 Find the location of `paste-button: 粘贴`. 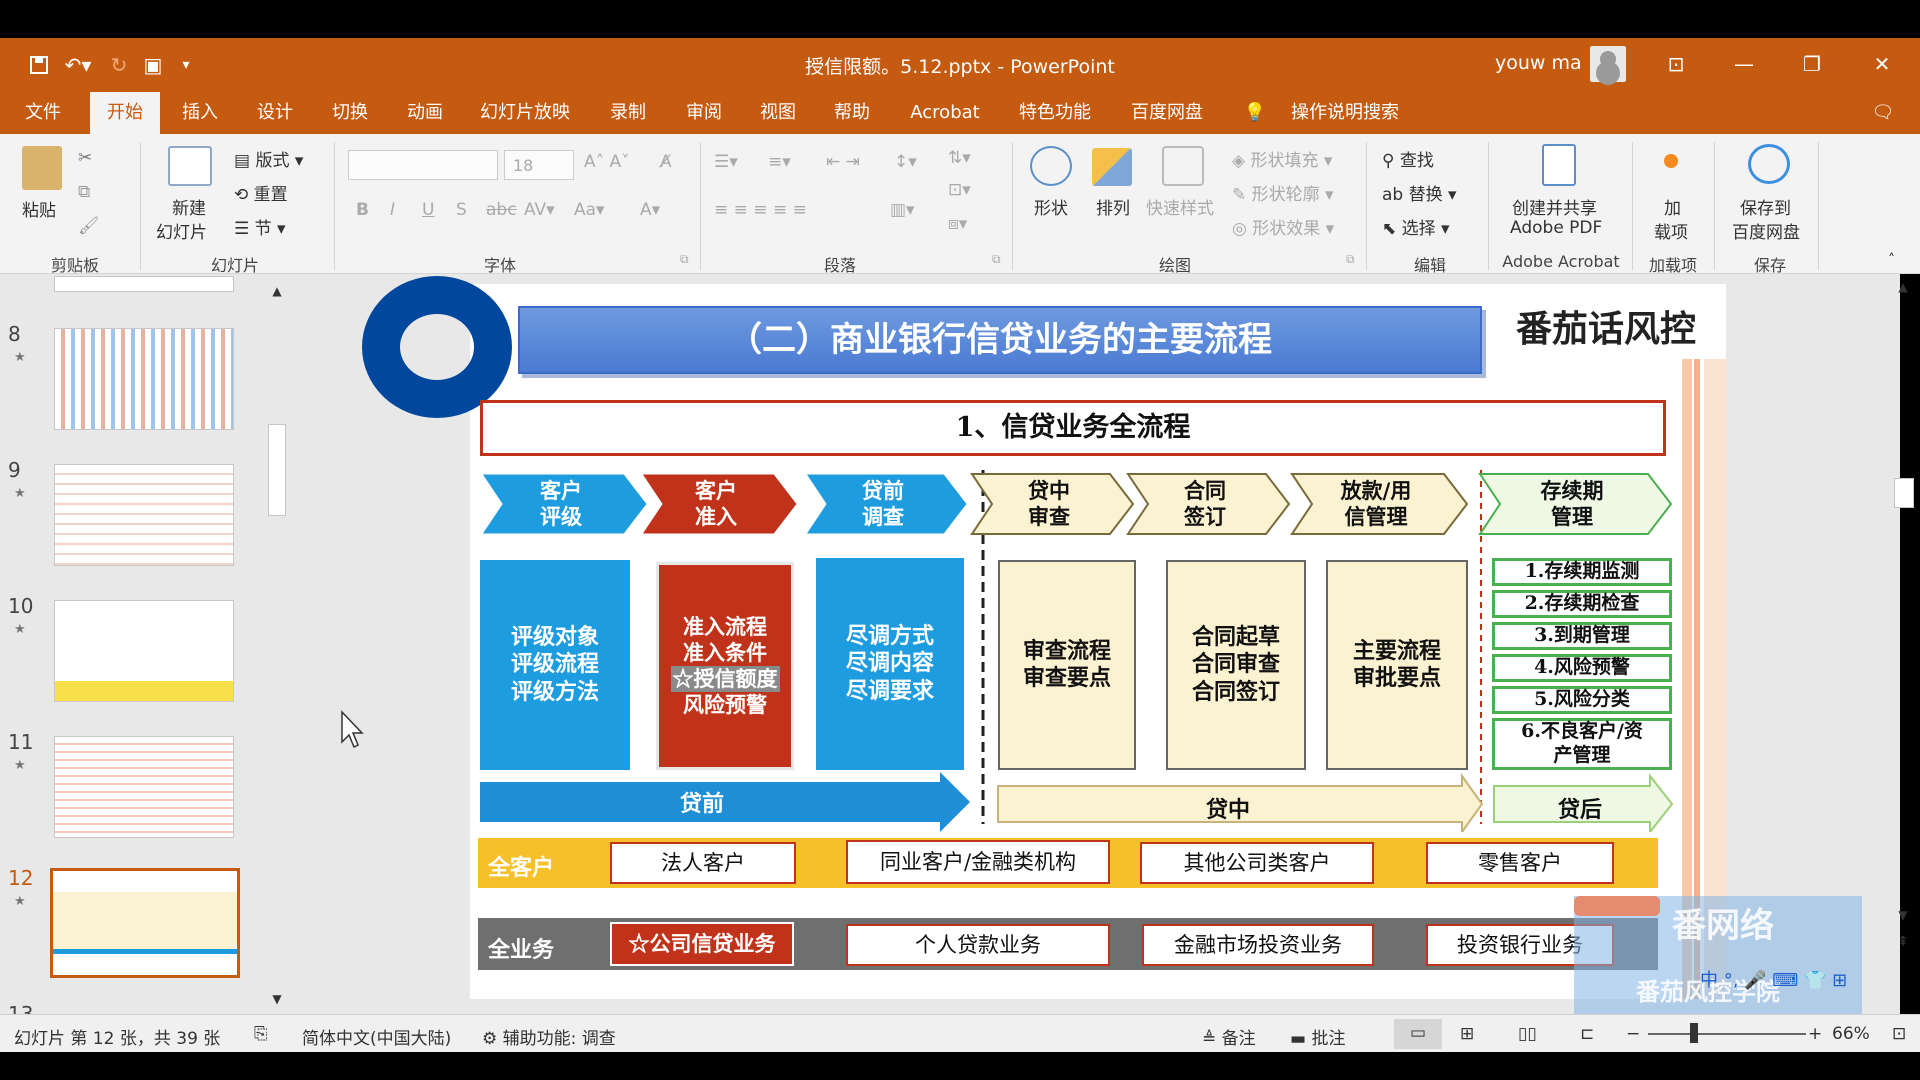

paste-button: 粘贴 is located at coordinates (39, 208).